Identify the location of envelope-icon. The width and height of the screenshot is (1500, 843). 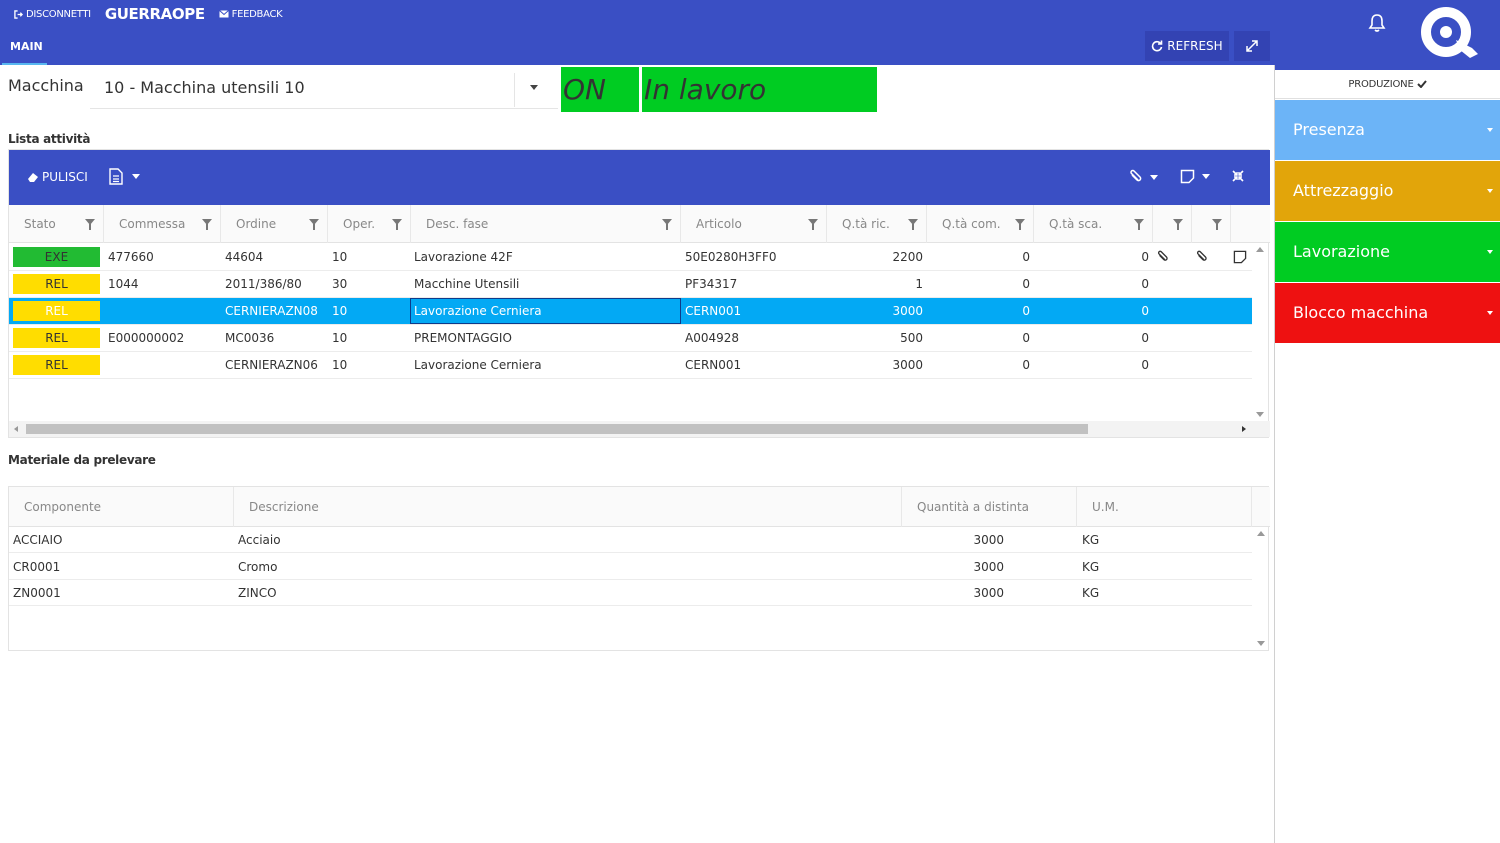
(223, 14).